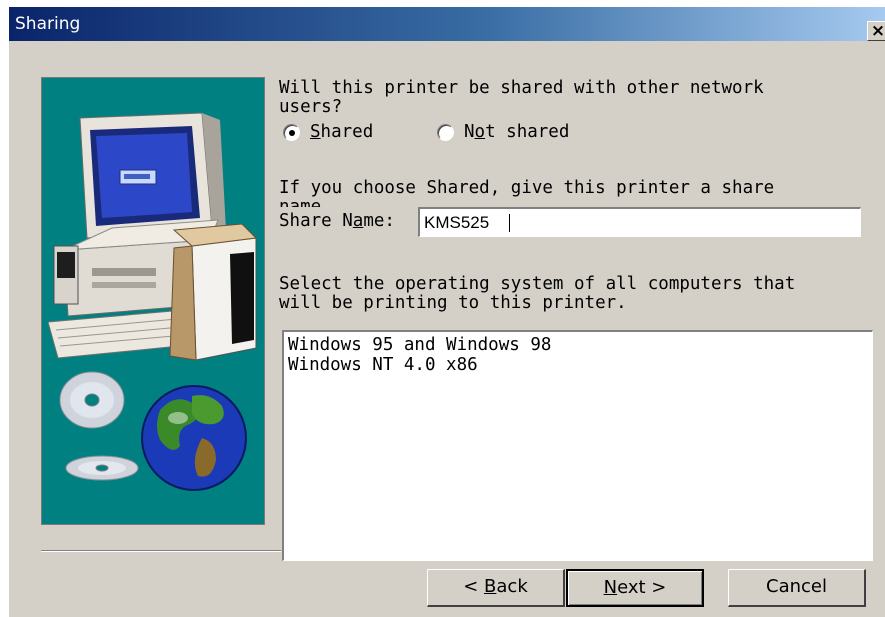 The image size is (885, 617). What do you see at coordinates (305, 202) in the screenshot?
I see `share-name-instruction-line2: name.` at bounding box center [305, 202].